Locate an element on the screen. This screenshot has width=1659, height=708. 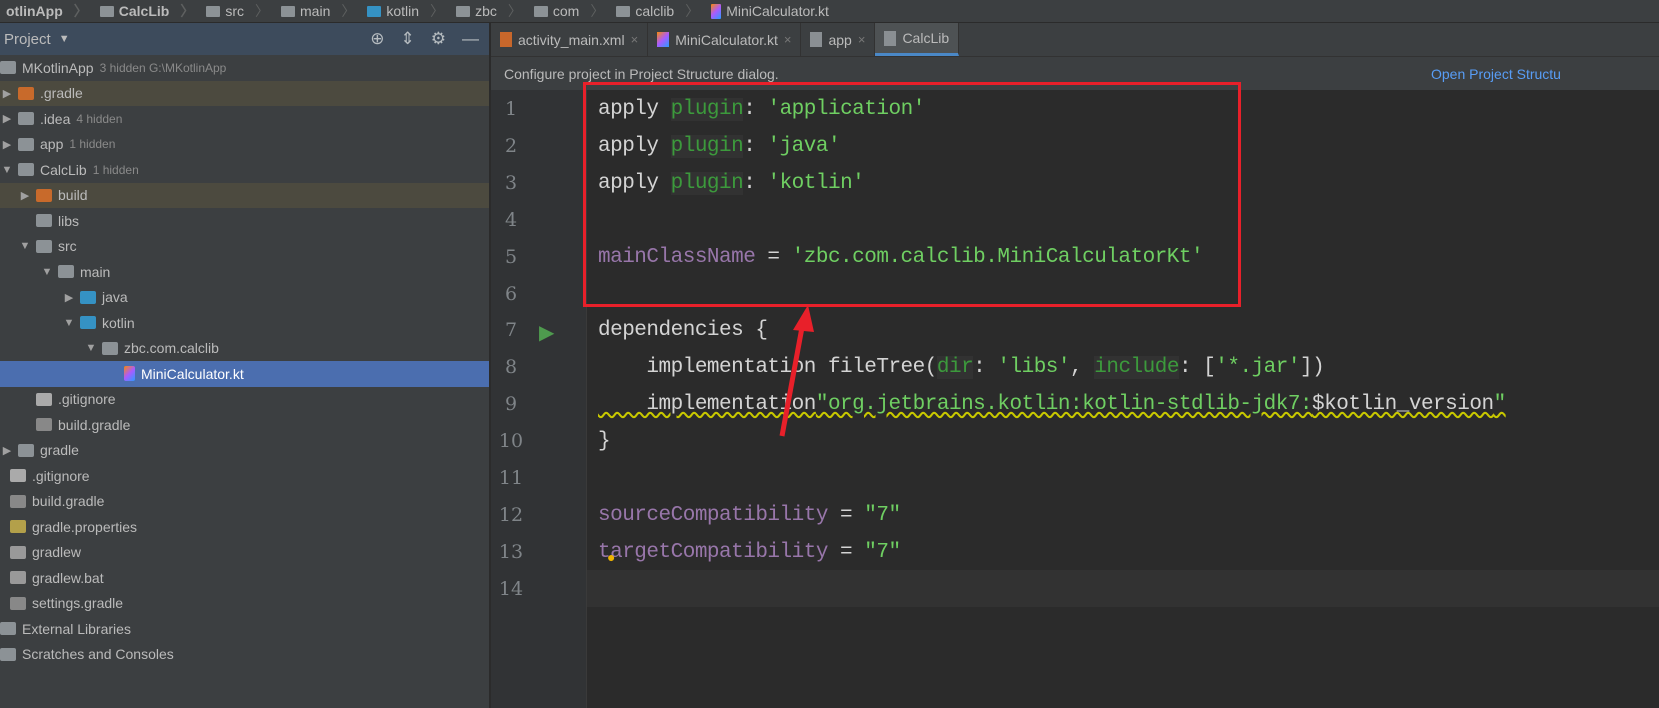
code-token: 'libs' is located at coordinates (1034, 368).